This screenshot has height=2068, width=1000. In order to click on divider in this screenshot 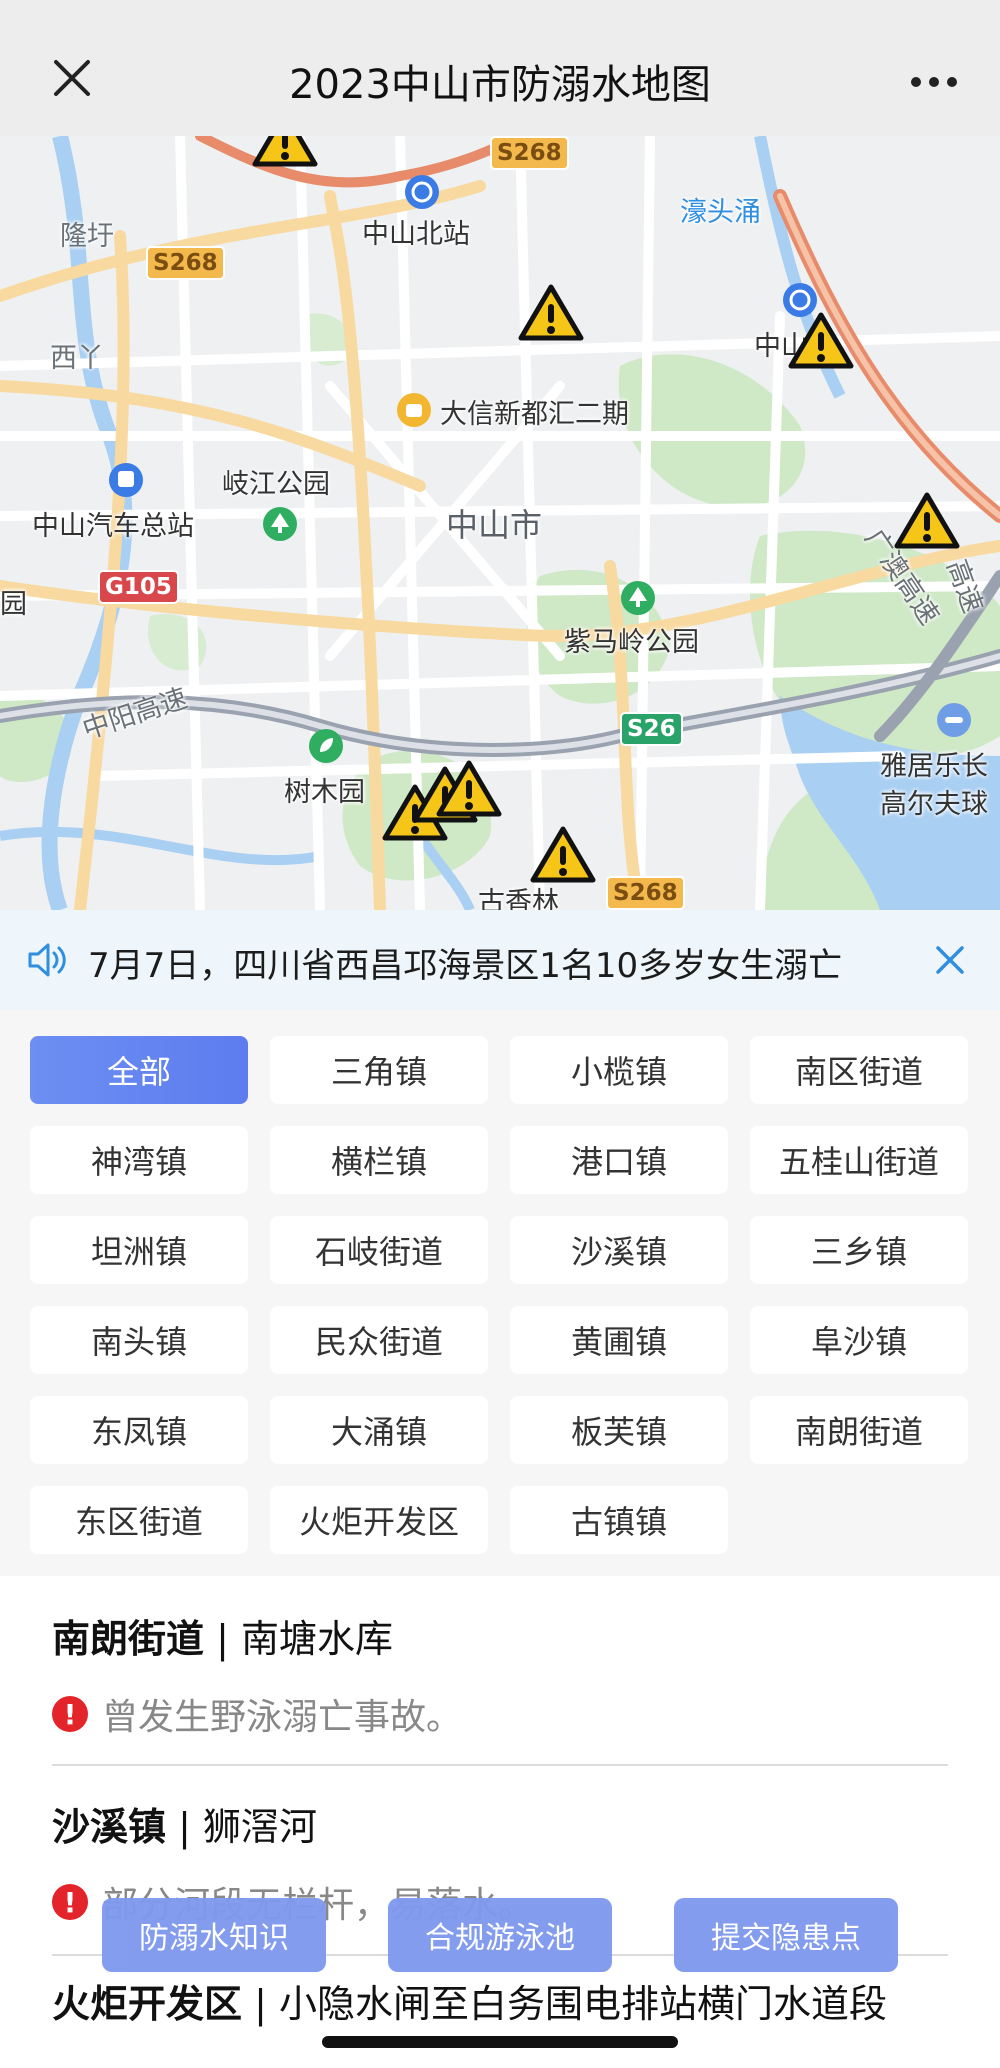, I will do `click(500, 1765)`.